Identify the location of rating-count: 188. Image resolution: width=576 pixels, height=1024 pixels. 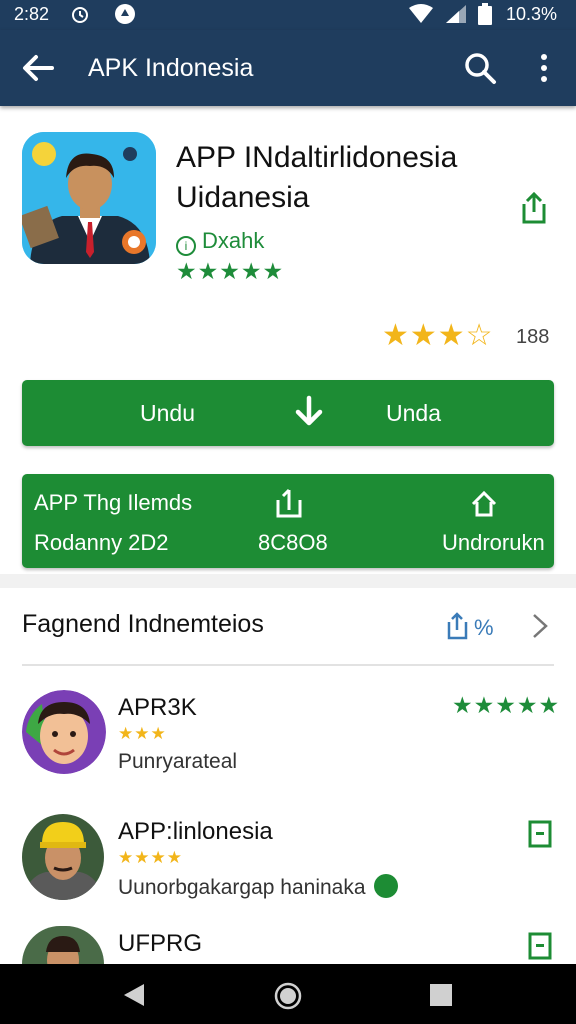
(533, 337).